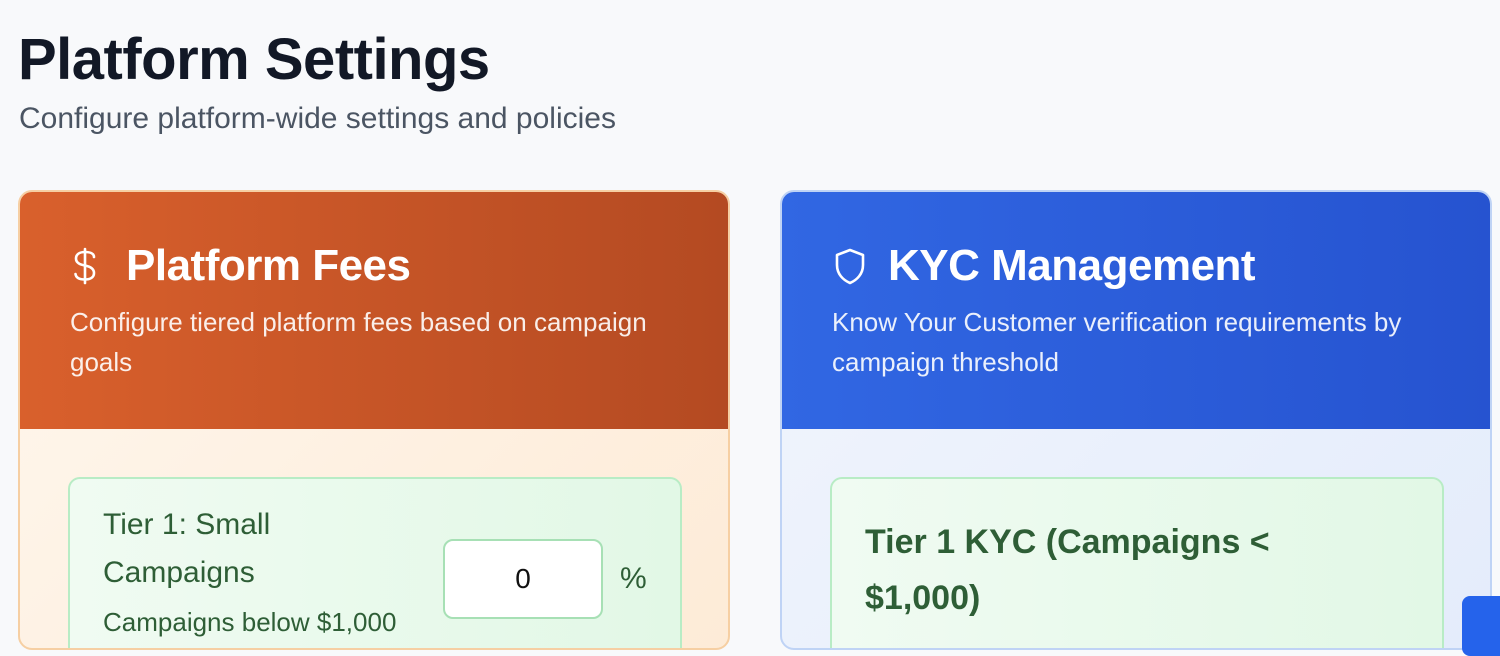  What do you see at coordinates (633, 578) in the screenshot?
I see `fee-tier-1-unit: %` at bounding box center [633, 578].